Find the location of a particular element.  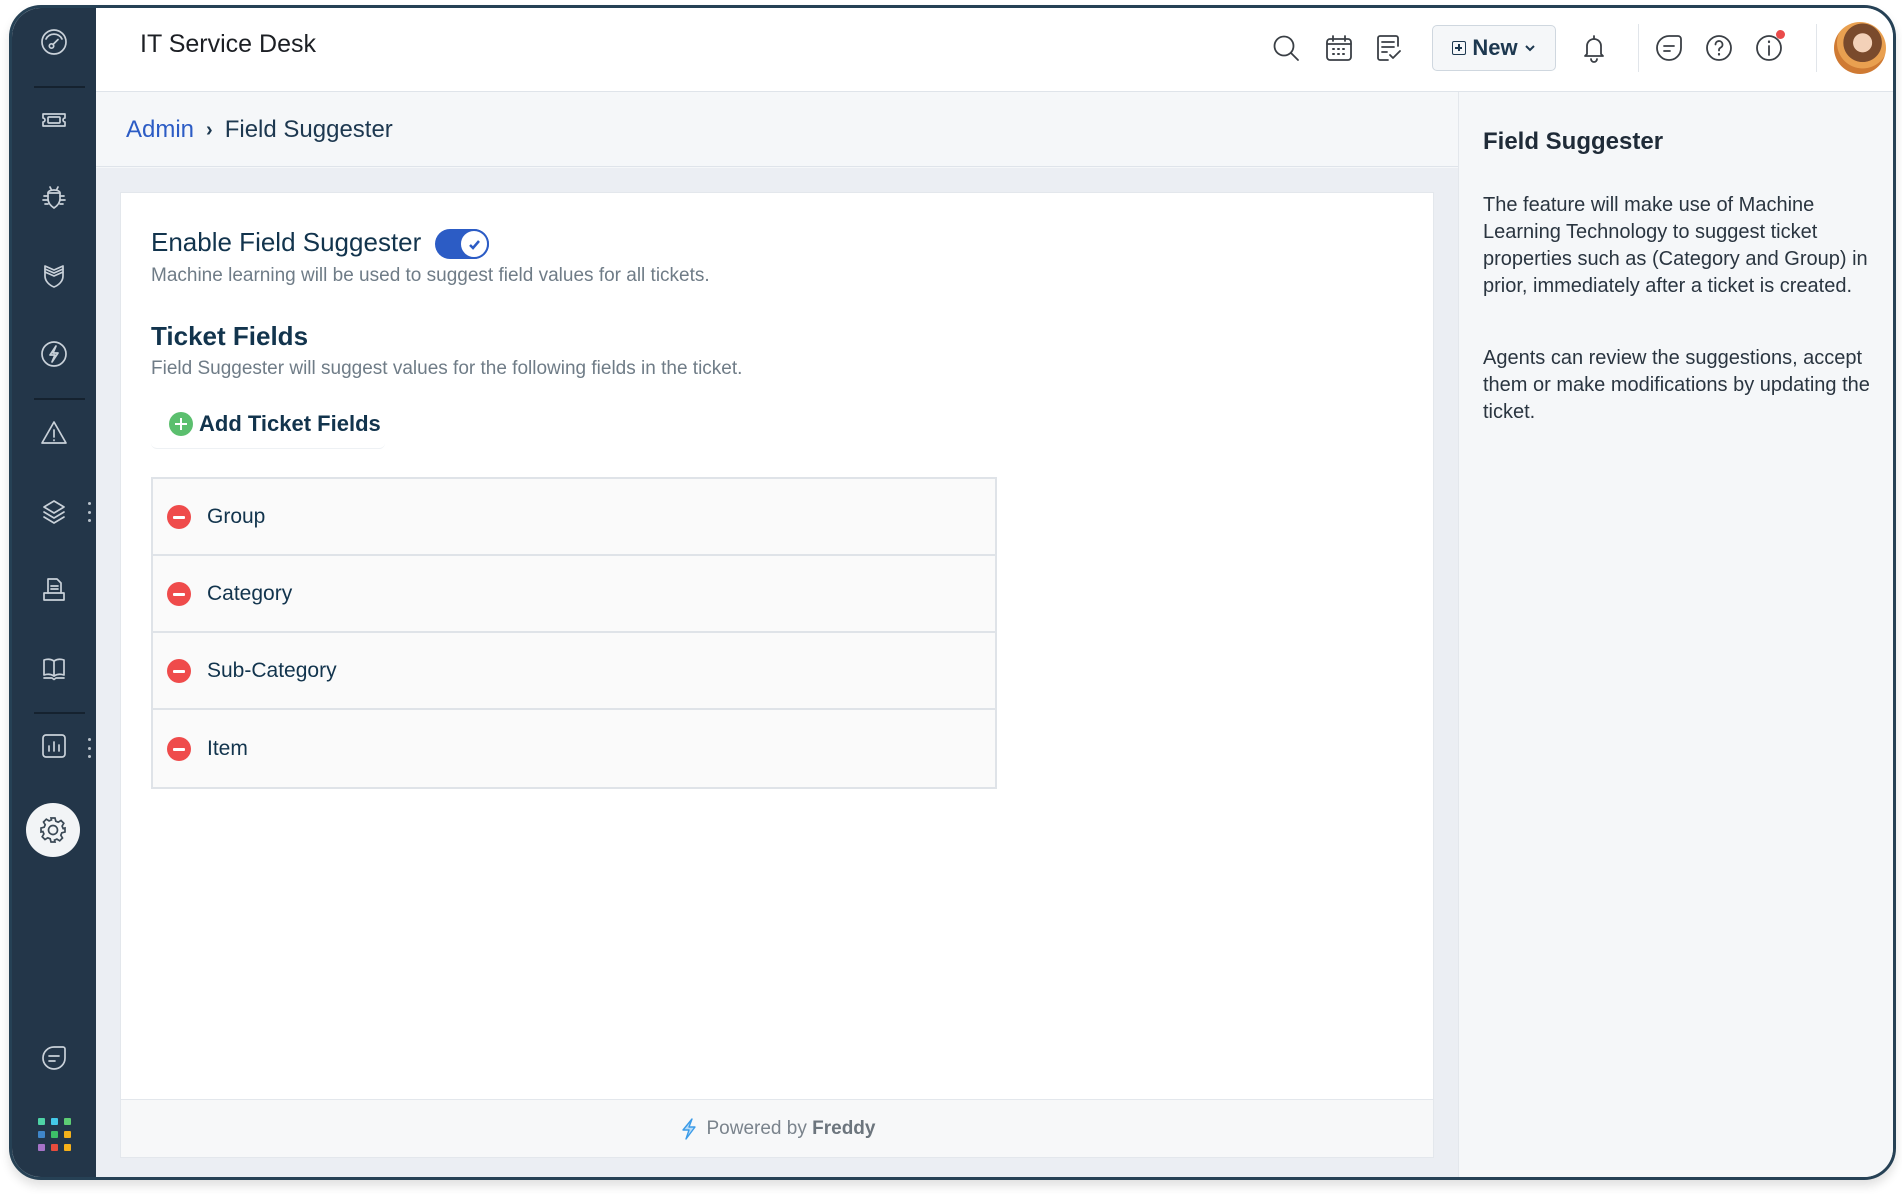

sidebar-item-admin is located at coordinates (53, 830).